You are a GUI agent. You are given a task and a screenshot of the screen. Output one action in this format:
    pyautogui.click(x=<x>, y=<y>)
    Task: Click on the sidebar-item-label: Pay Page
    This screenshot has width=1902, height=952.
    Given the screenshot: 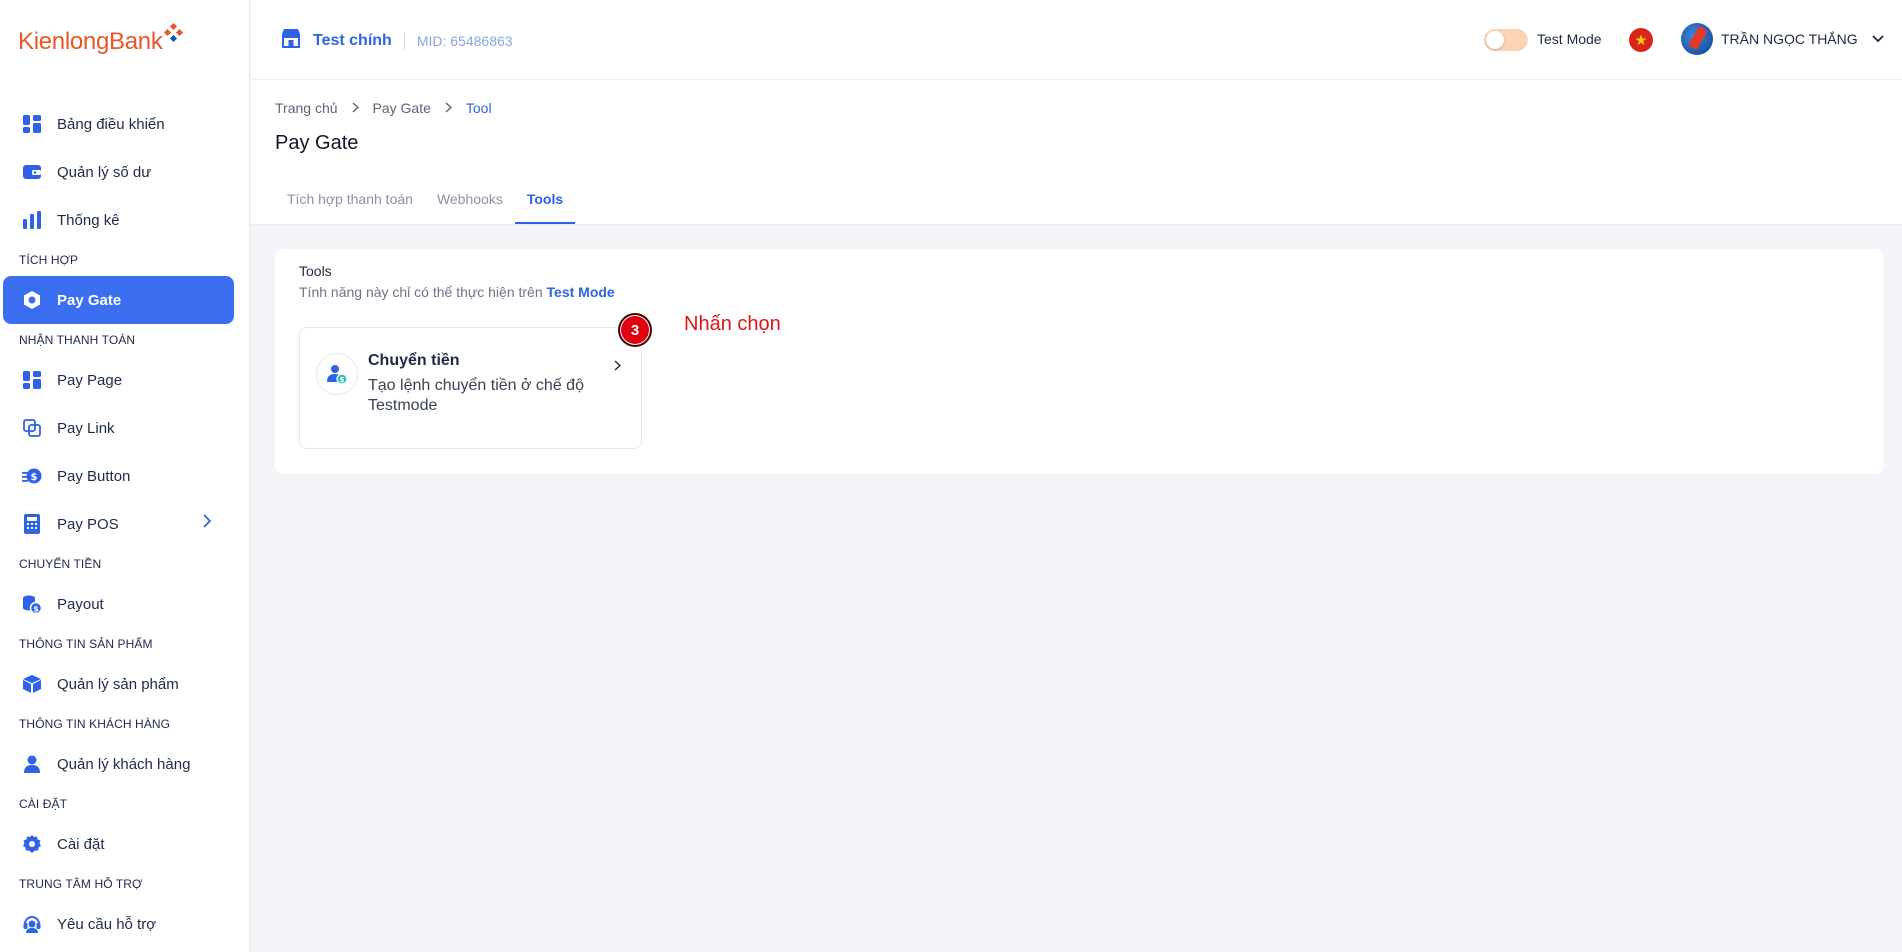 What is the action you would take?
    pyautogui.click(x=90, y=380)
    